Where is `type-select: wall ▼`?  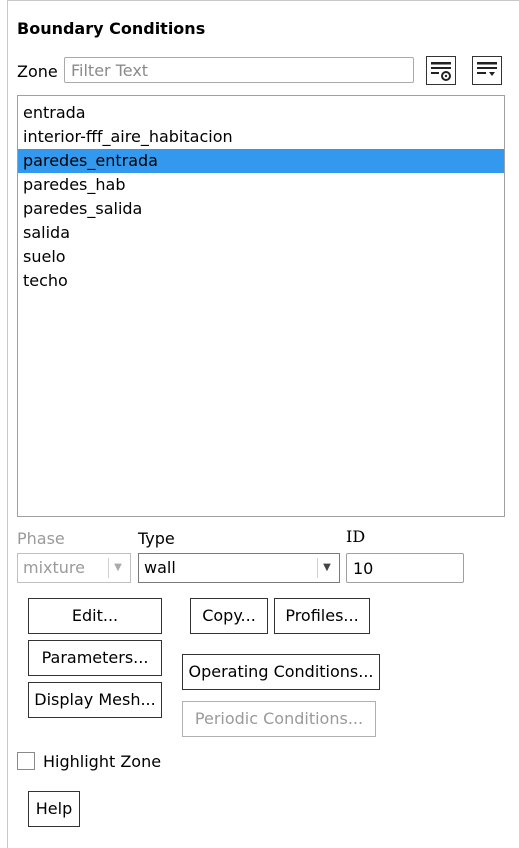 type-select: wall ▼ is located at coordinates (239, 568).